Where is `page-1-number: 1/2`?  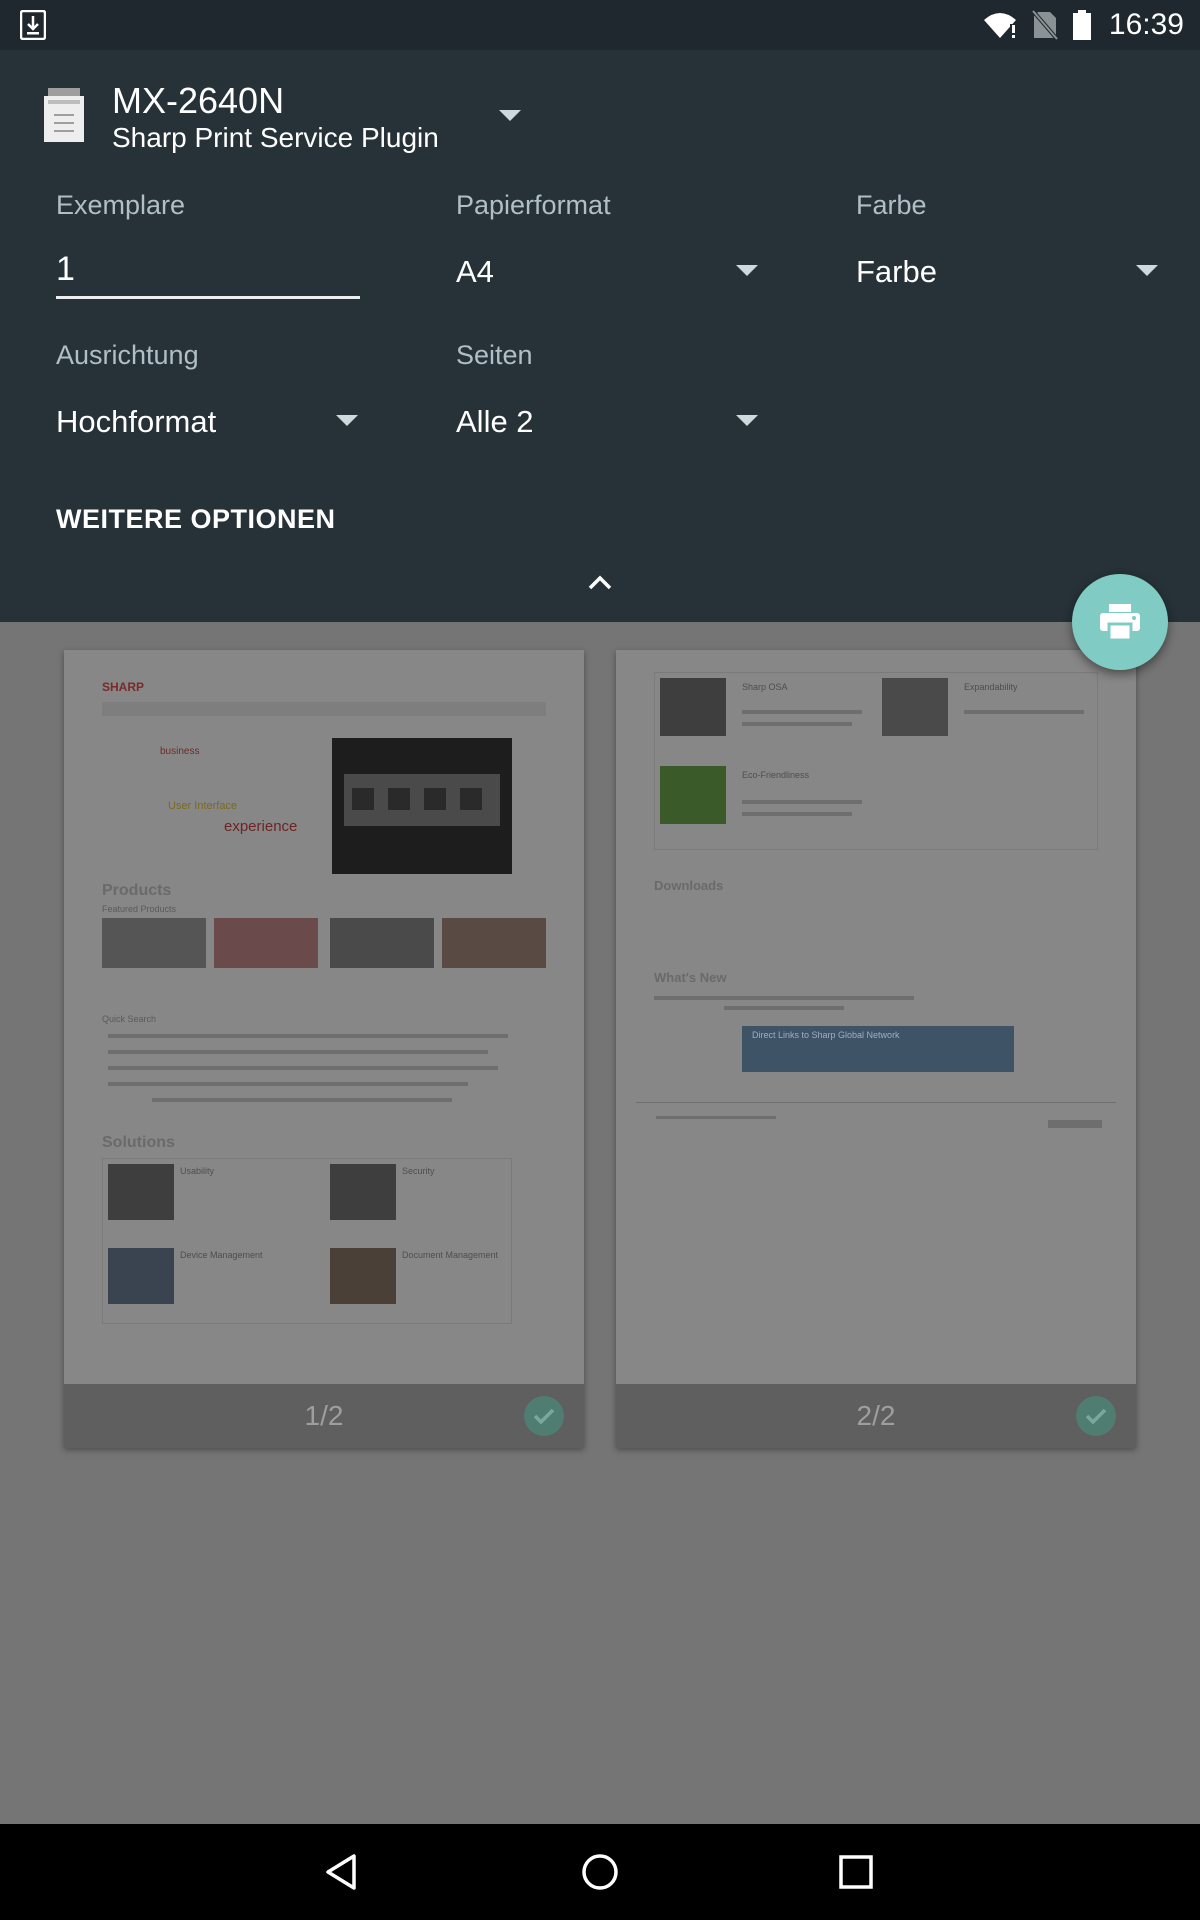 page-1-number: 1/2 is located at coordinates (324, 1415).